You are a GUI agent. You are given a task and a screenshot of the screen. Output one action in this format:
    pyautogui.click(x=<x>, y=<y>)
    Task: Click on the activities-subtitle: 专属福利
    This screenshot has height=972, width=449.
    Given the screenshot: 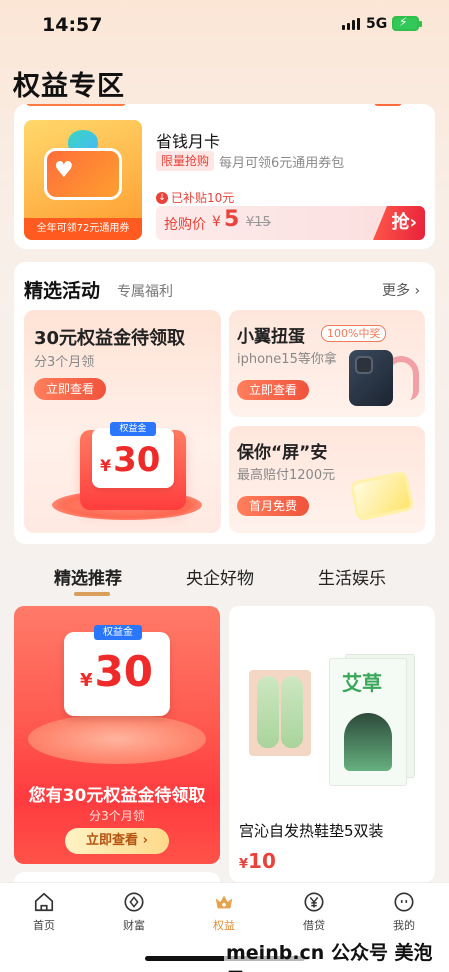 What is the action you would take?
    pyautogui.click(x=145, y=292)
    